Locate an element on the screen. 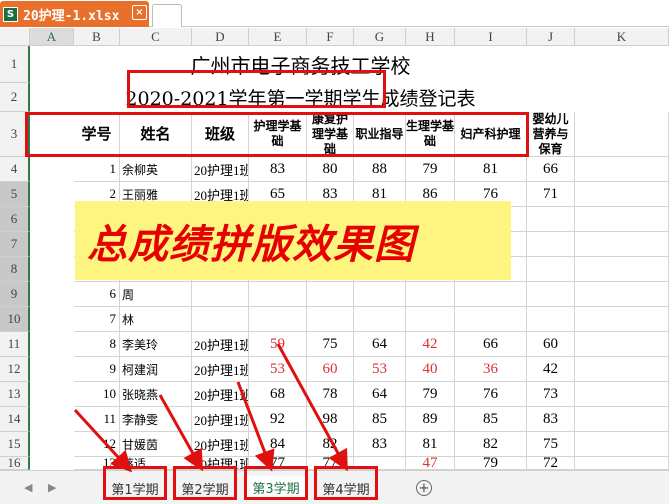 The width and height of the screenshot is (669, 504). student-name-cell: 李静雯 is located at coordinates (156, 419).